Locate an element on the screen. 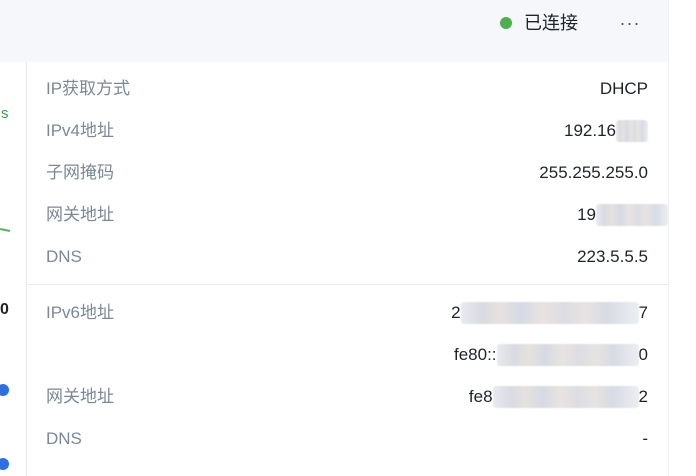 The height and width of the screenshot is (476, 696). dns-ipv6-row: DNS - is located at coordinates (348, 439).